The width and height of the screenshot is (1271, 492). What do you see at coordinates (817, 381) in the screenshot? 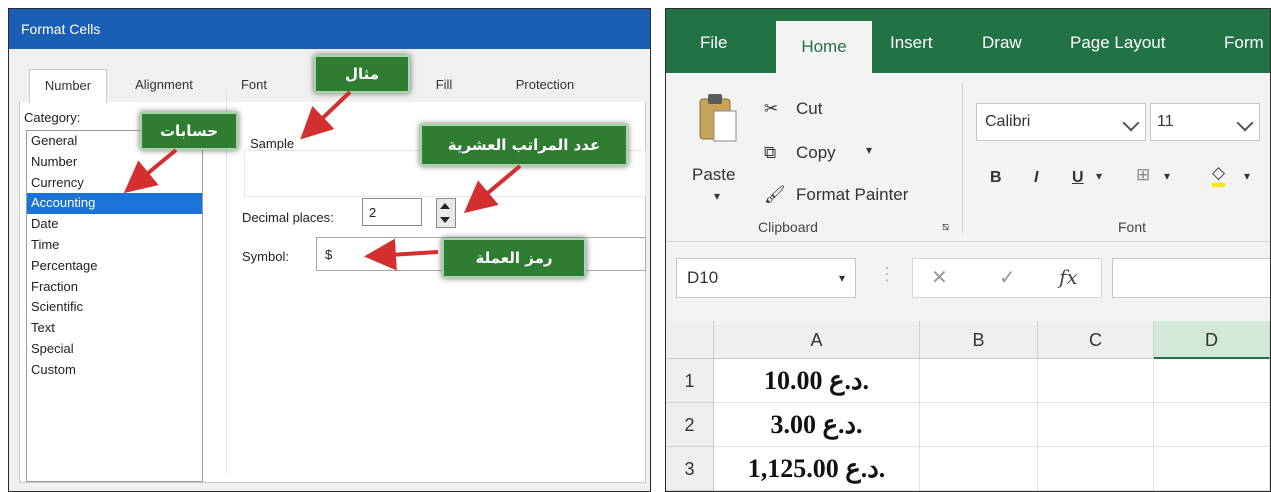
I see `cell-a1: 10.00 د.ع.` at bounding box center [817, 381].